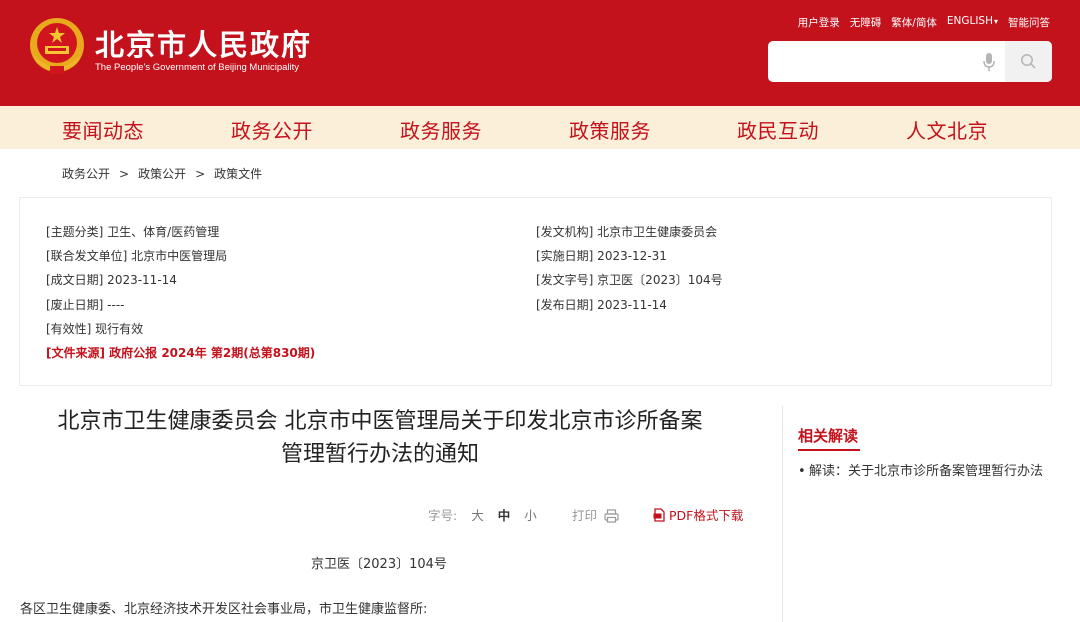 This screenshot has height=622, width=1080. I want to click on metadata-doc-number: [发文字号] 京卫医〔2023〕104号, so click(629, 280).